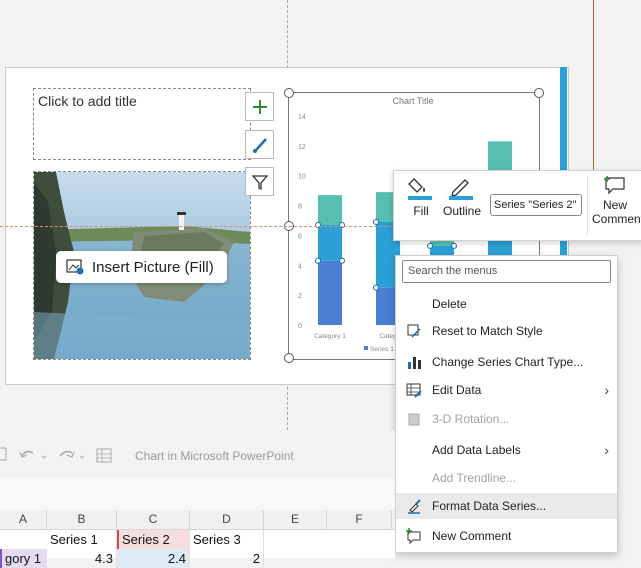 The height and width of the screenshot is (568, 641). I want to click on menu-item-edit-data: Edit Data ›, so click(506, 390).